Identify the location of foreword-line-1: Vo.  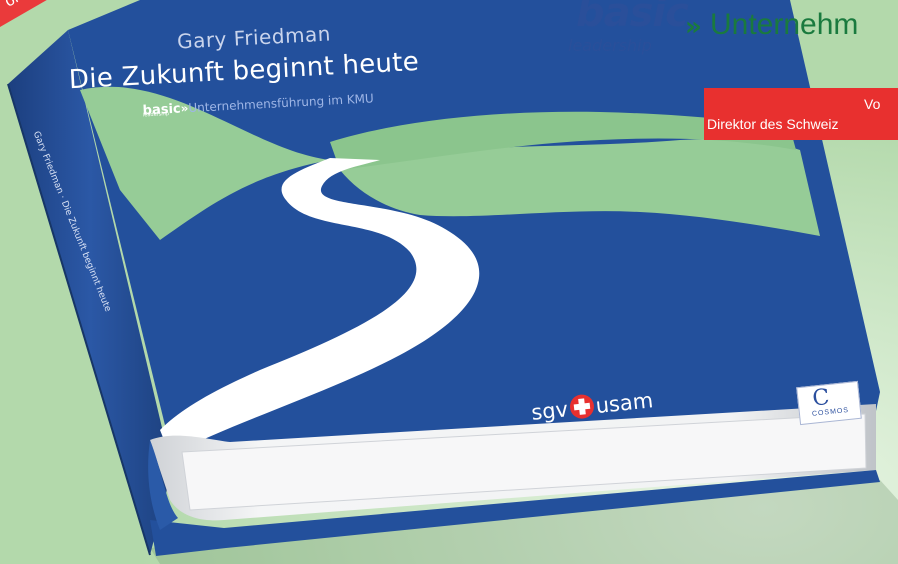
(872, 104).